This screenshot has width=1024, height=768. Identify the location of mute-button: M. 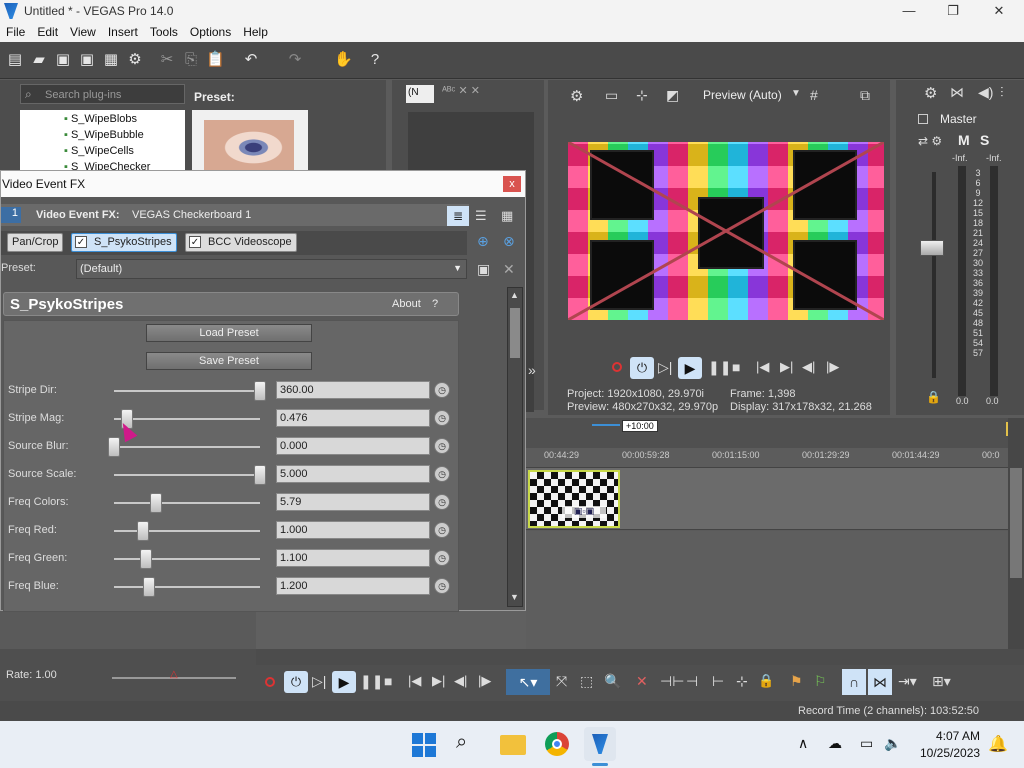
(964, 140).